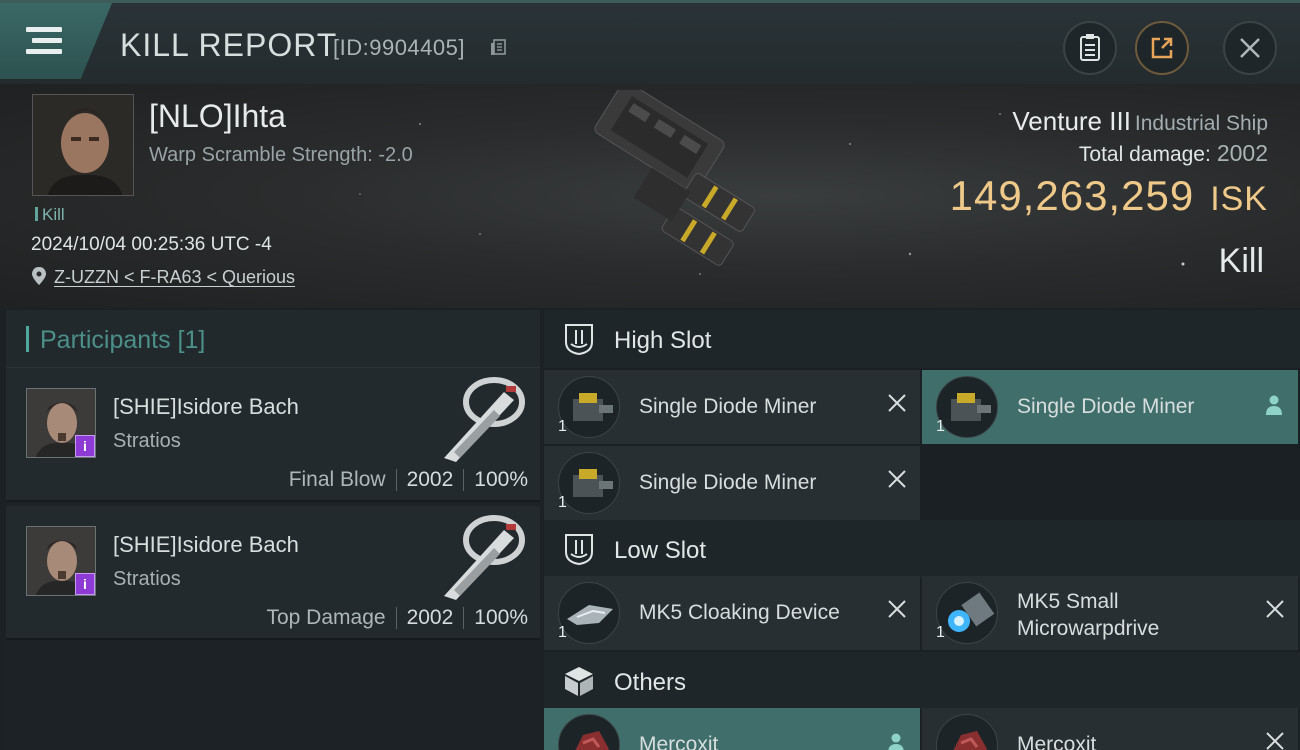  What do you see at coordinates (174, 277) in the screenshot?
I see `location-link: Z-UZZN < F-RA63 < Querious` at bounding box center [174, 277].